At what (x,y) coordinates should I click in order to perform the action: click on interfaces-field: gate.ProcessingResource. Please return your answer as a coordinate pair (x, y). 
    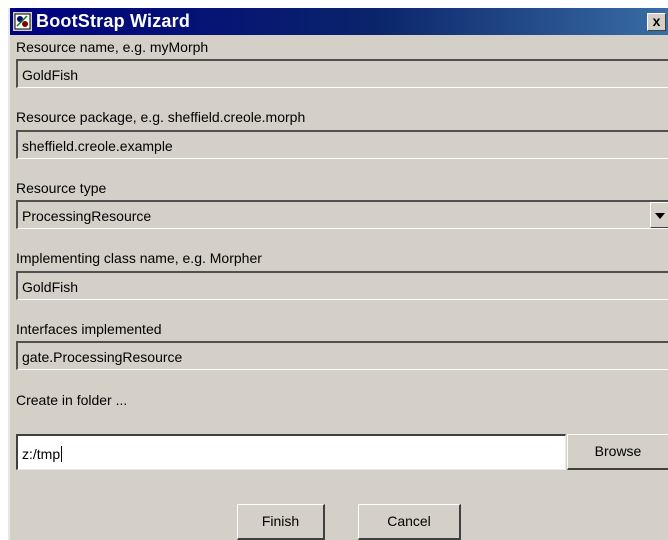
    Looking at the image, I should click on (342, 355).